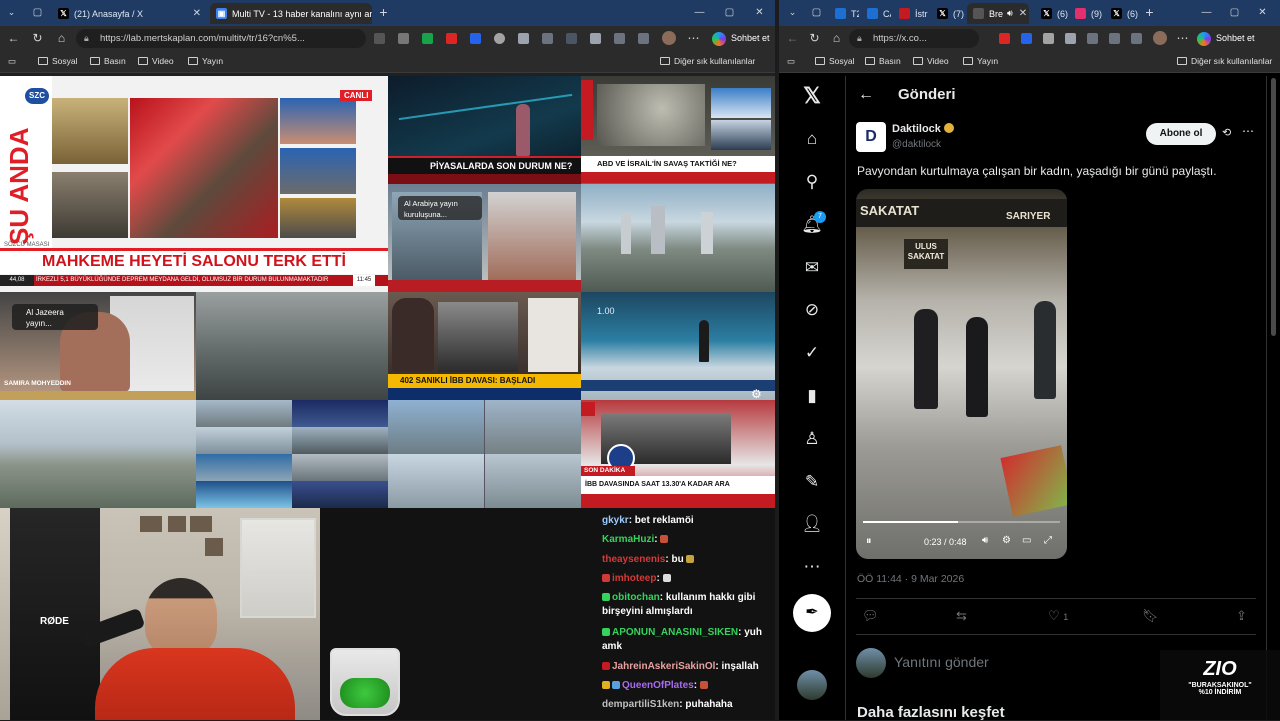 This screenshot has height=721, width=1280. What do you see at coordinates (678, 346) in the screenshot?
I see `tv-channel-11: 1.00 ⚙` at bounding box center [678, 346].